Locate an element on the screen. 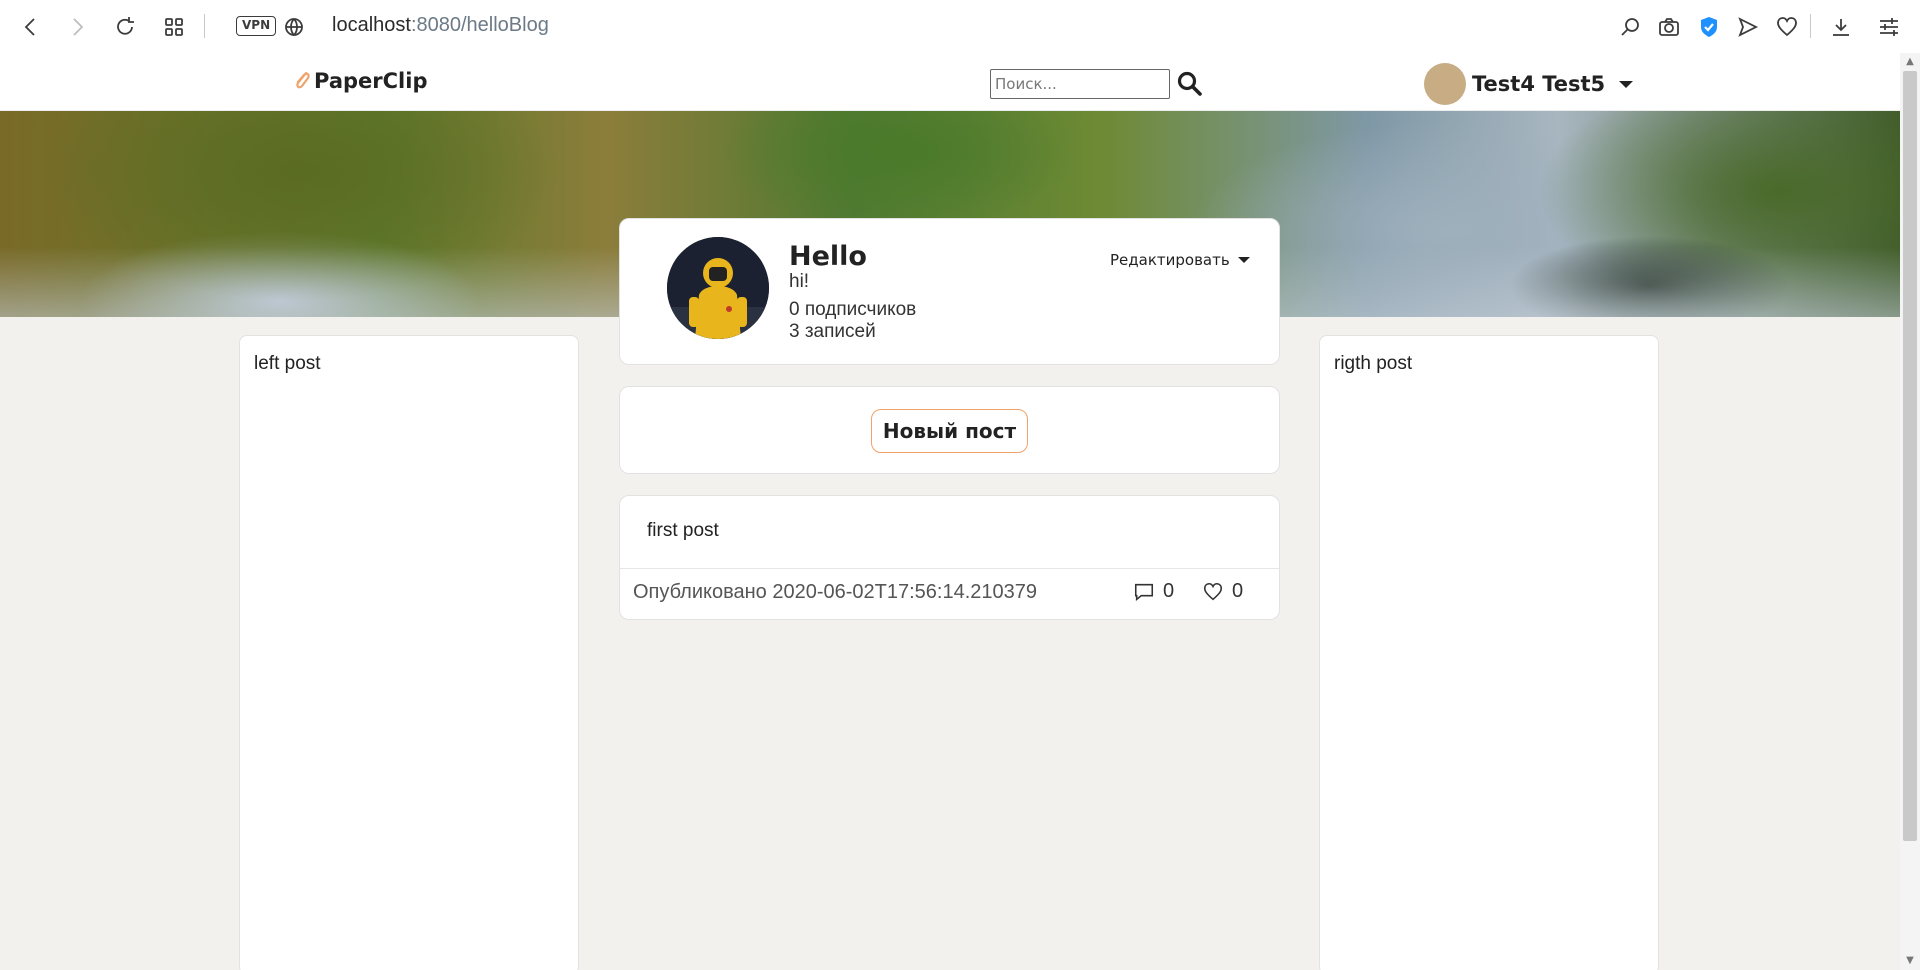 The width and height of the screenshot is (1920, 970). new-post-button: Новый пост is located at coordinates (949, 431).